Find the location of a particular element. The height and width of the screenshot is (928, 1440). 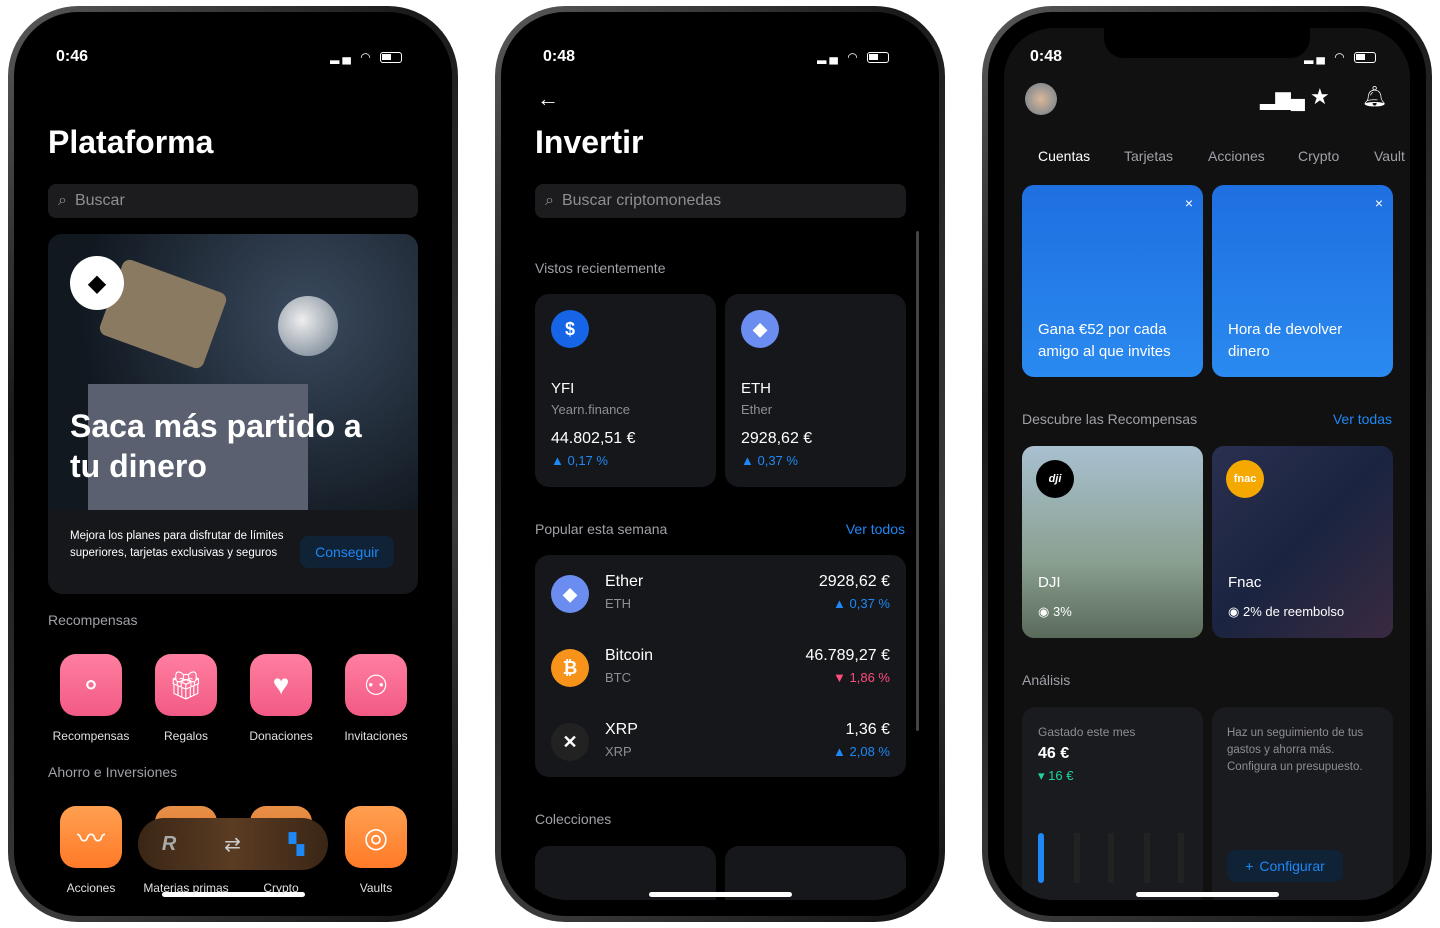

page-title: Invertir is located at coordinates (589, 142).